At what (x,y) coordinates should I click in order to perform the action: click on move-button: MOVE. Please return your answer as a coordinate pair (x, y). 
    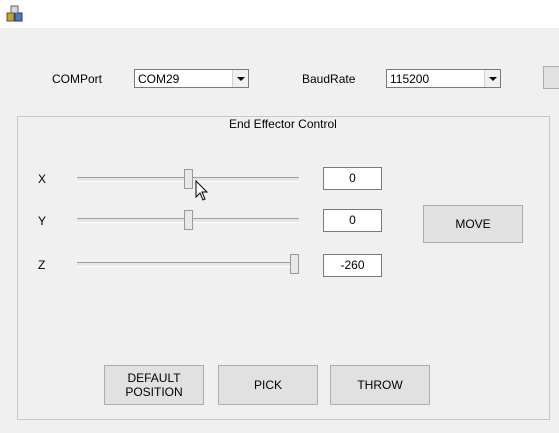
    Looking at the image, I should click on (473, 224).